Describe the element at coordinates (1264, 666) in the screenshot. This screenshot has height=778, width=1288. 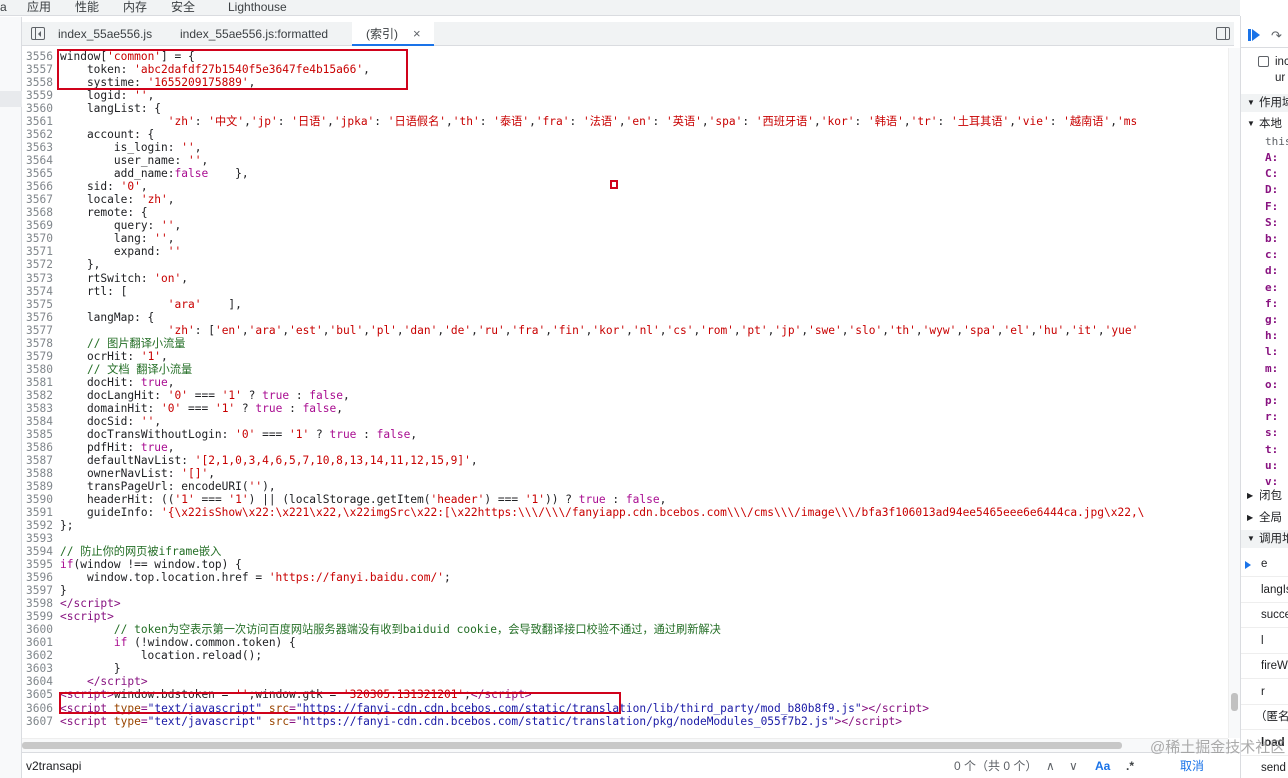
I see `callstack-frame: fireW` at that location.